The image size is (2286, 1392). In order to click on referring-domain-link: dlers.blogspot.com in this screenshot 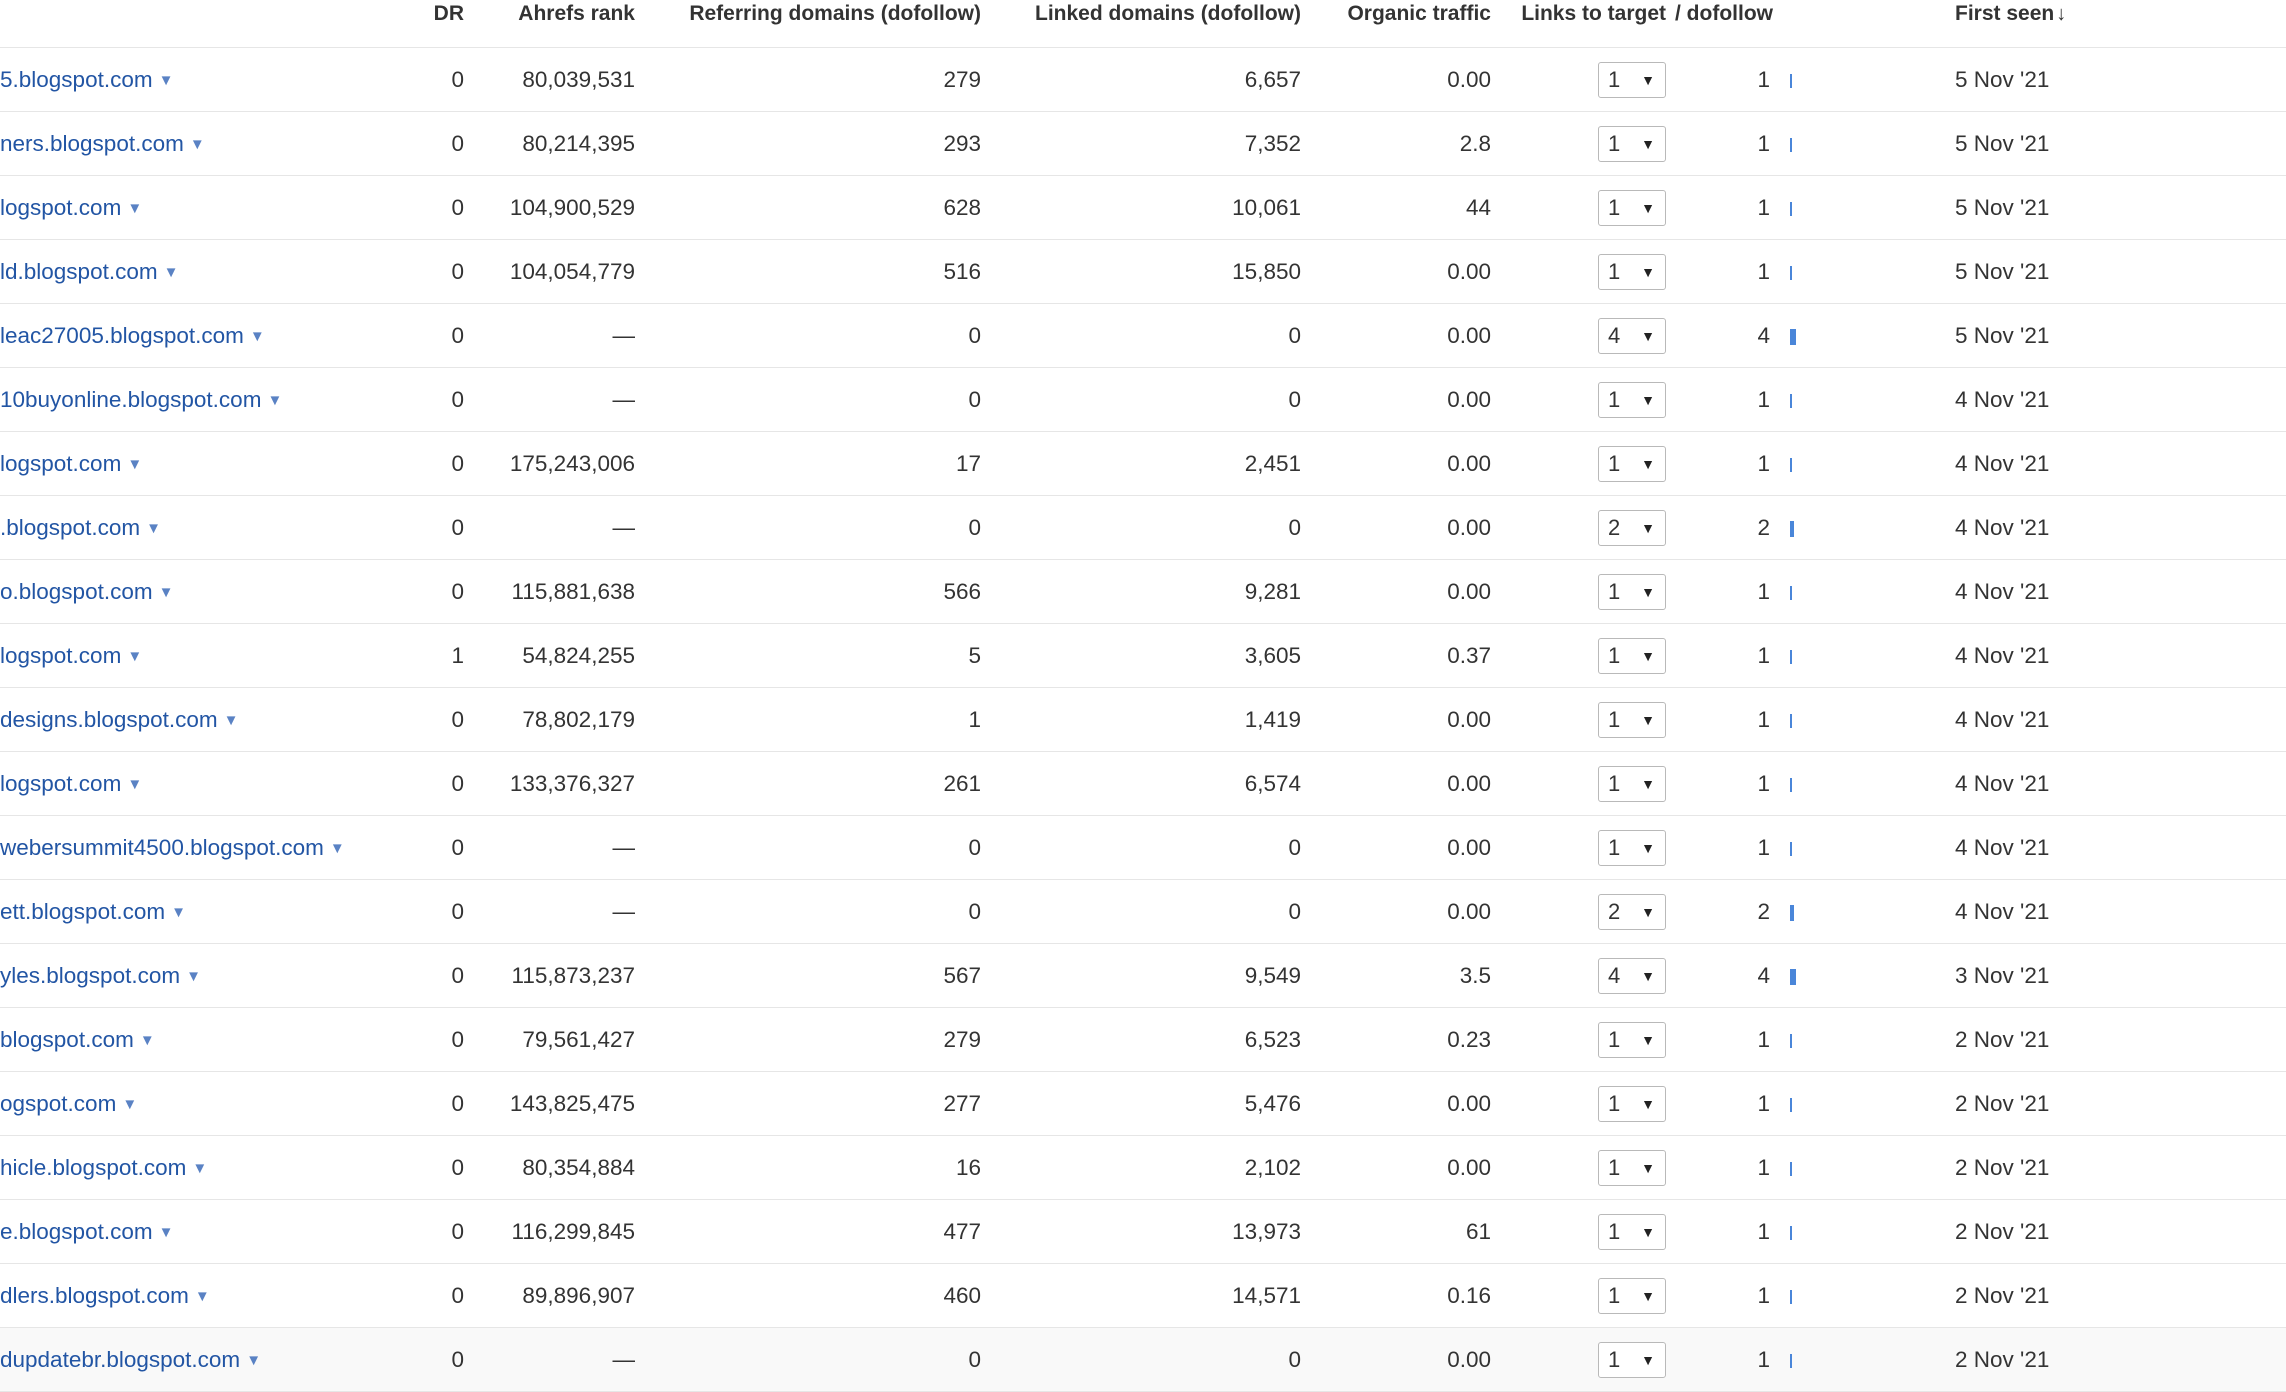, I will do `click(94, 1295)`.